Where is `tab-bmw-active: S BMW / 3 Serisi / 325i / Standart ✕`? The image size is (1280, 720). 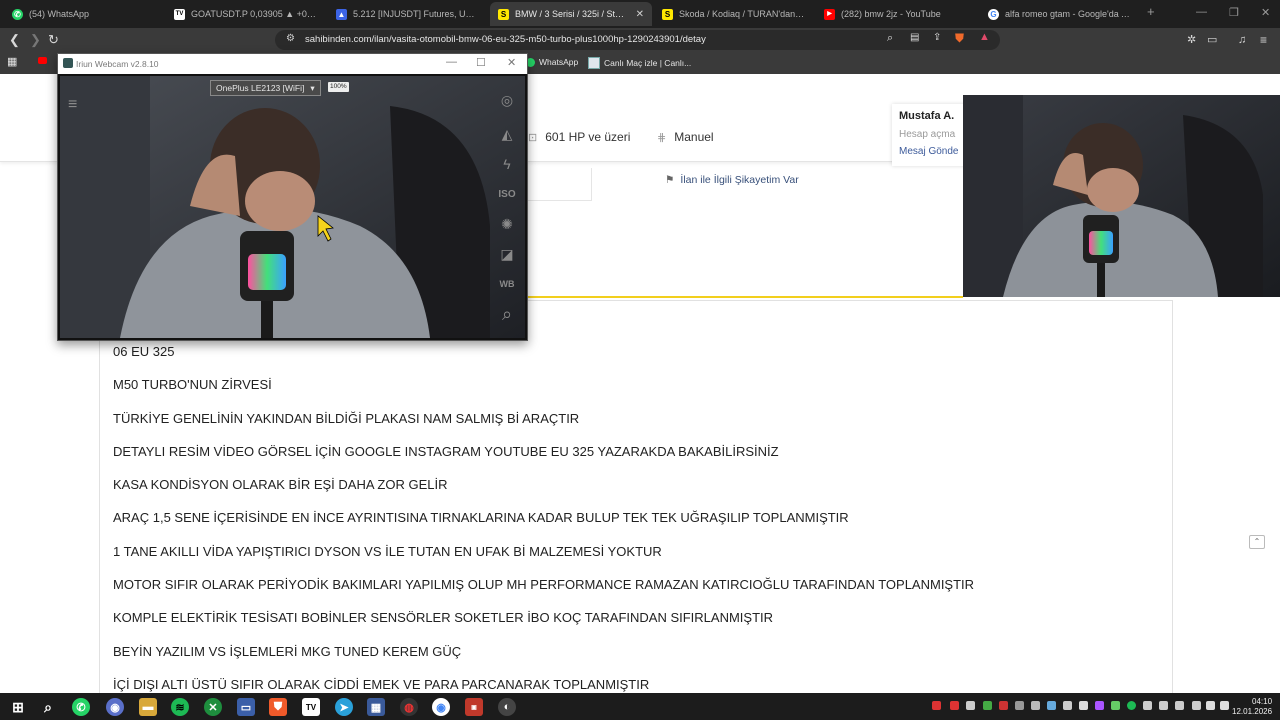 tab-bmw-active: S BMW / 3 Serisi / 325i / Standart ✕ is located at coordinates (571, 14).